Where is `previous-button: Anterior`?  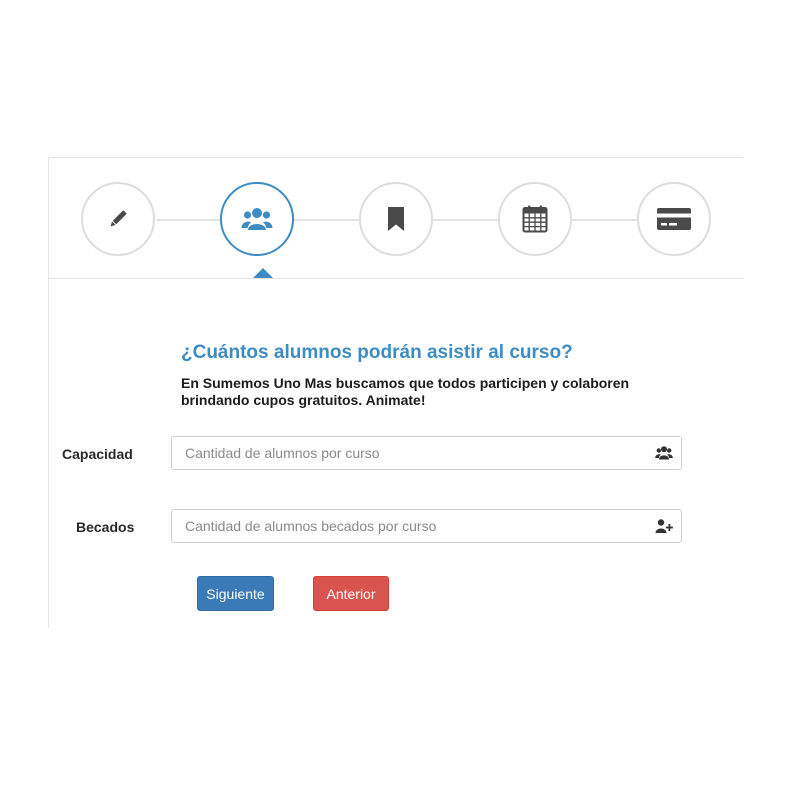
previous-button: Anterior is located at coordinates (351, 593).